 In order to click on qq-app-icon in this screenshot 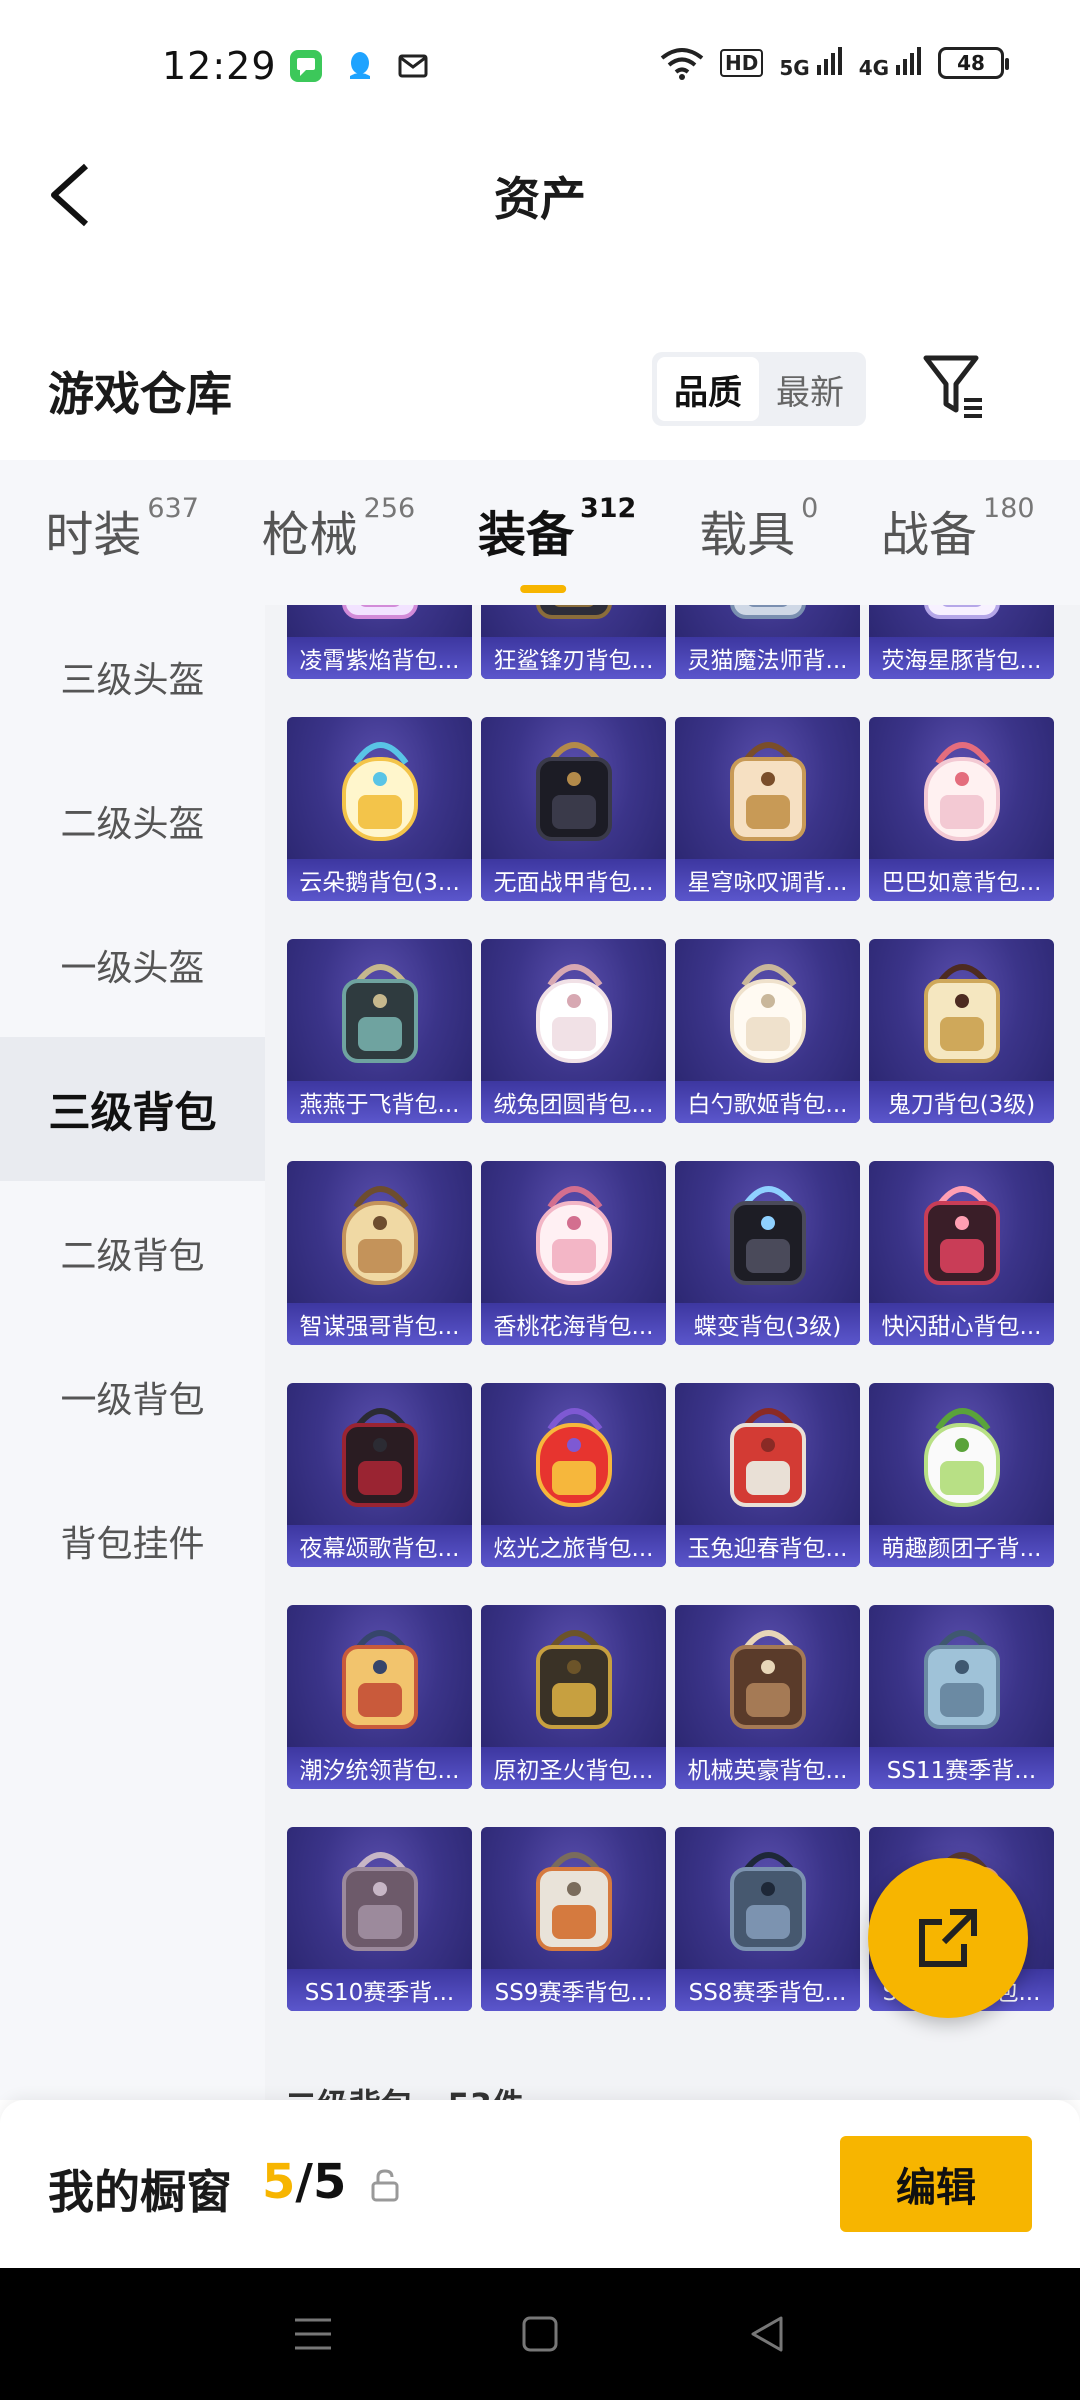, I will do `click(360, 66)`.